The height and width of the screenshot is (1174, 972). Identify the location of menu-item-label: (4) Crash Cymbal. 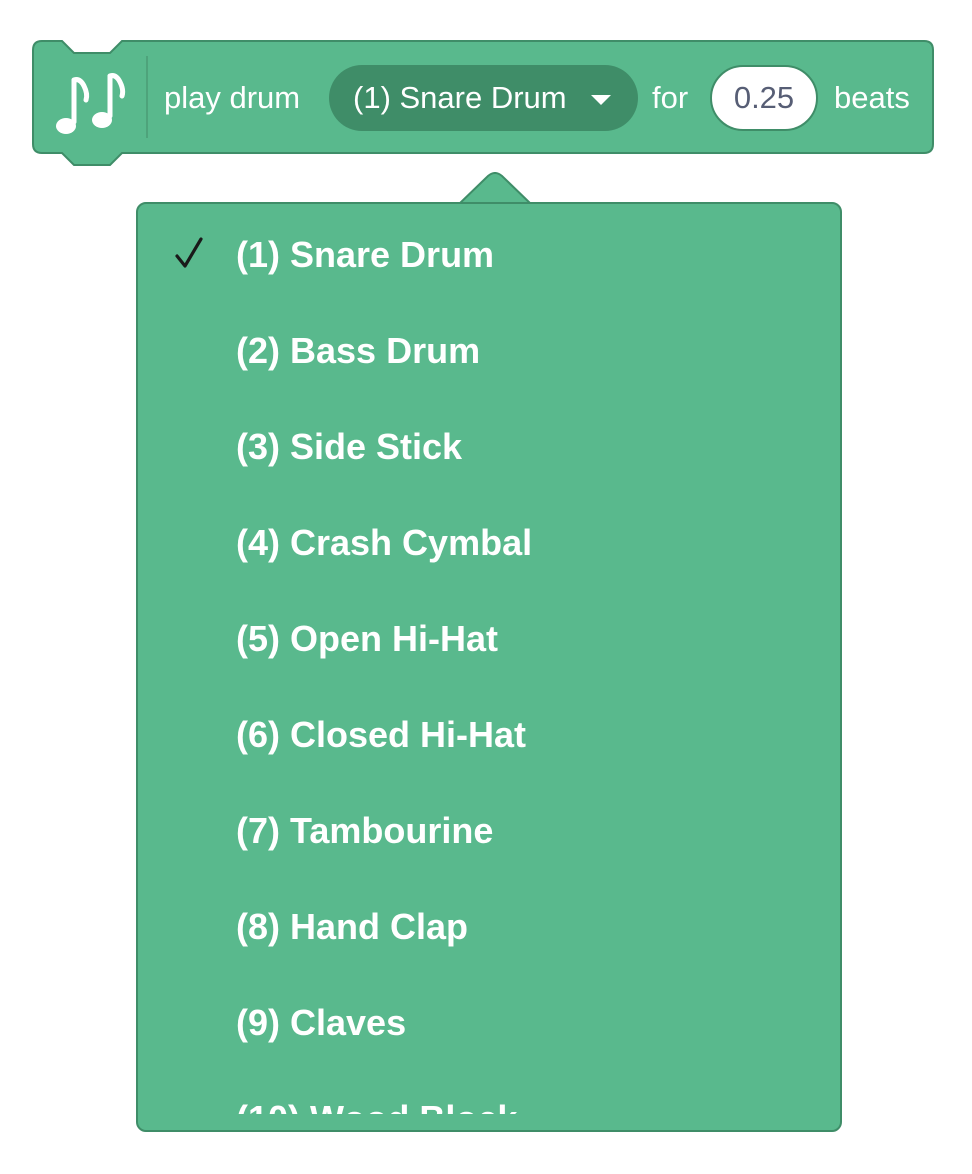
(384, 542).